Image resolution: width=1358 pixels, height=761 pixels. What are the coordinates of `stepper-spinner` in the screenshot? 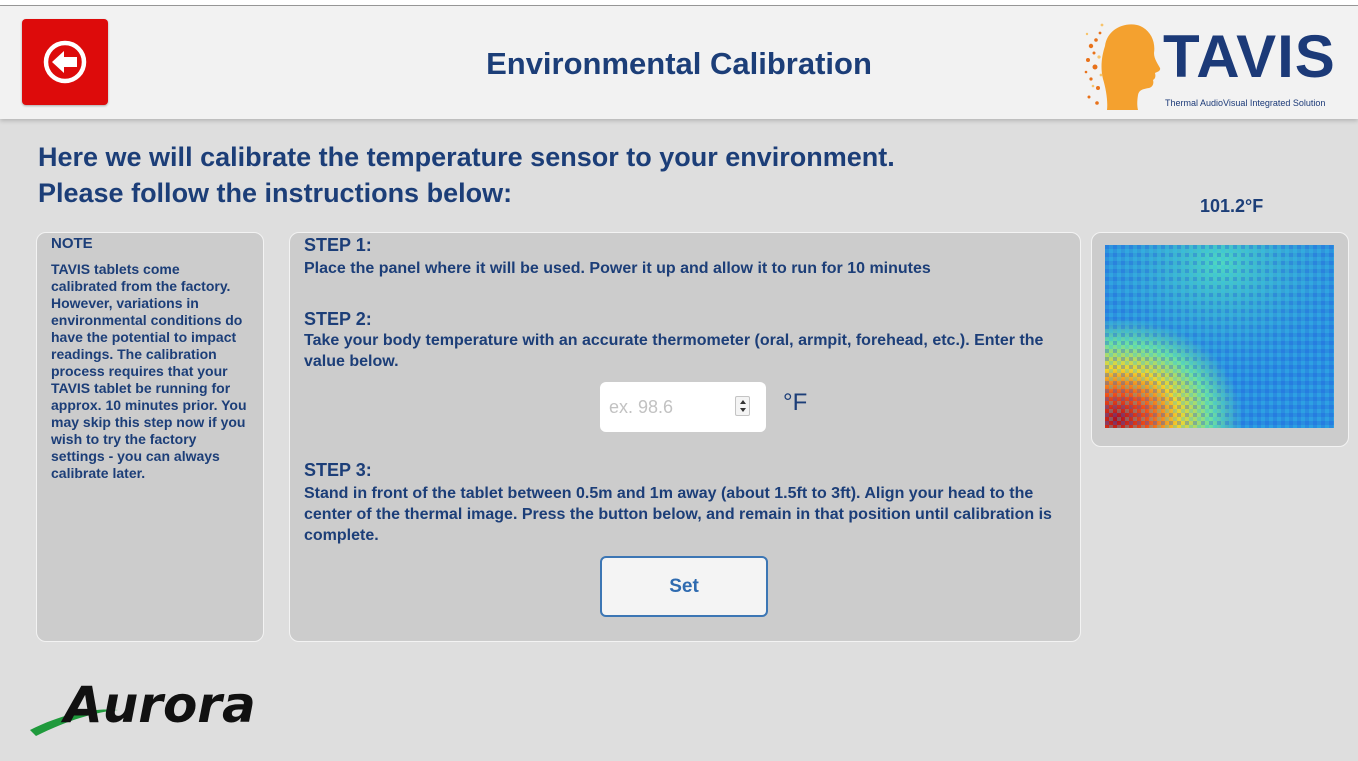 It's located at (742, 406).